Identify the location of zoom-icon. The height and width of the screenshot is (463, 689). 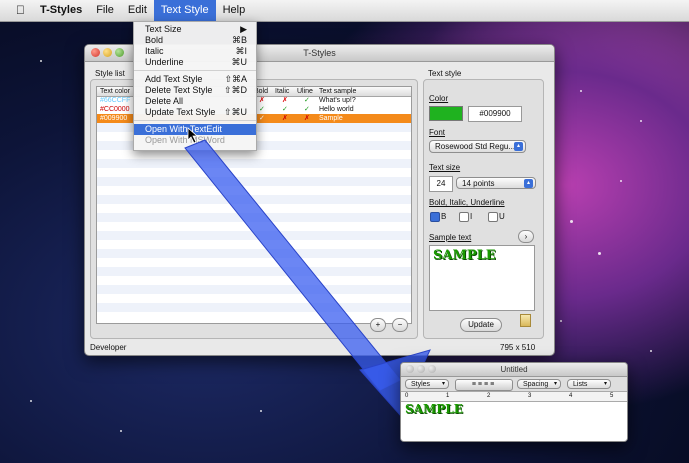
(432, 369).